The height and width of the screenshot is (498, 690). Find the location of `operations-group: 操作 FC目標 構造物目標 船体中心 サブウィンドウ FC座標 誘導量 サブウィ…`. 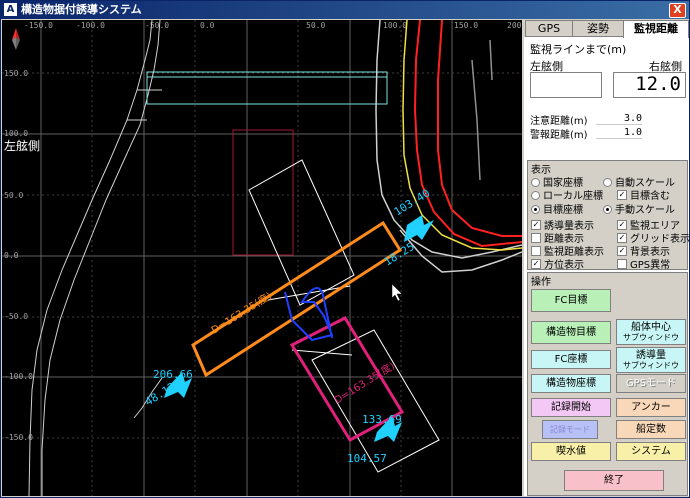

operations-group: 操作 FC目標 構造物目標 船体中心 サブウィンドウ FC座標 誘導量 サブウィ… is located at coordinates (607, 384).